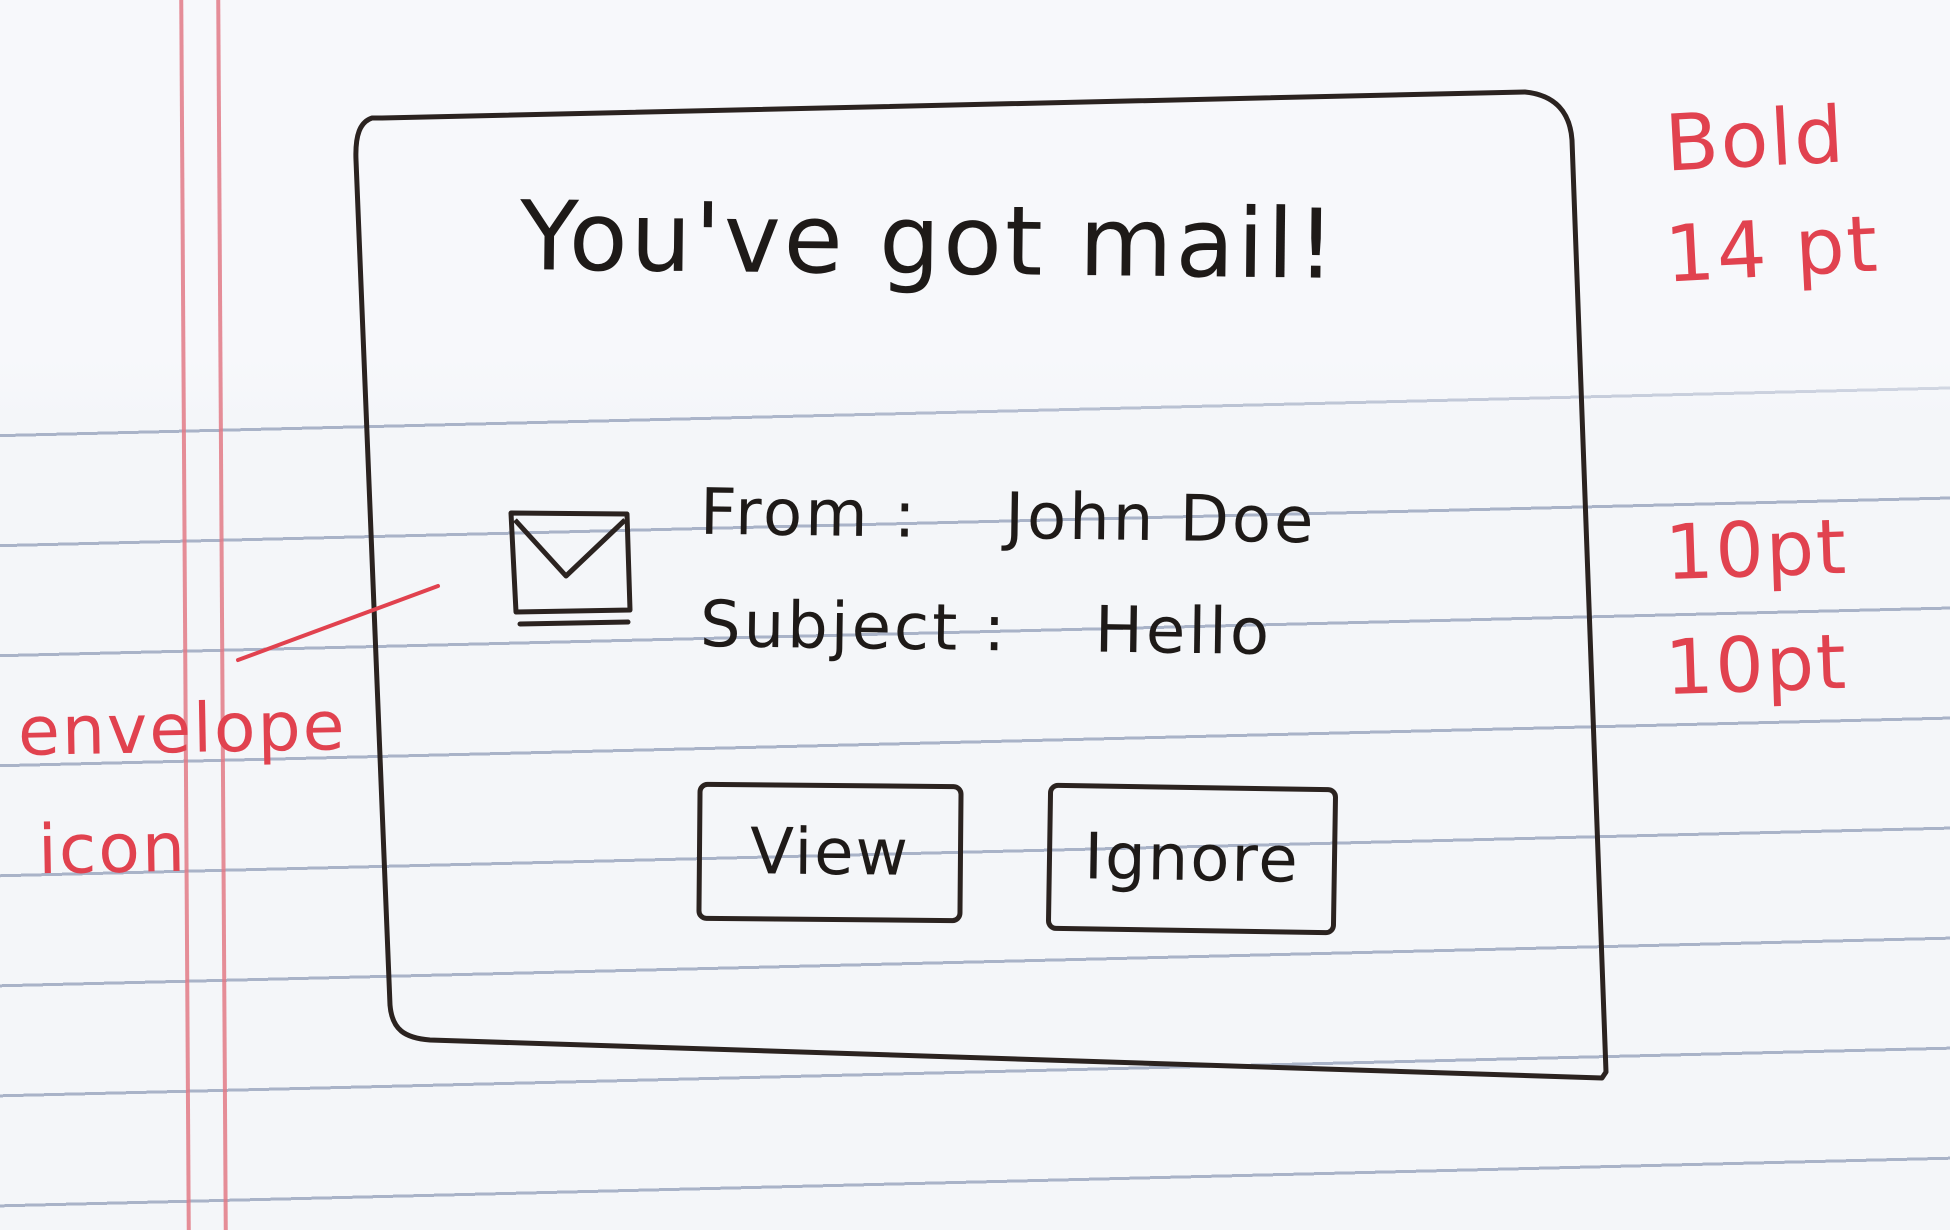 The width and height of the screenshot is (1950, 1230). What do you see at coordinates (1756, 664) in the screenshot?
I see `annotation-subject-size: 10pt` at bounding box center [1756, 664].